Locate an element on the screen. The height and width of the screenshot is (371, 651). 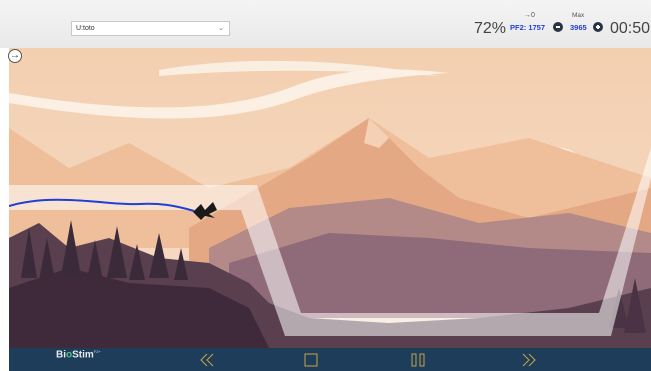
max-value: 3965 is located at coordinates (578, 27).